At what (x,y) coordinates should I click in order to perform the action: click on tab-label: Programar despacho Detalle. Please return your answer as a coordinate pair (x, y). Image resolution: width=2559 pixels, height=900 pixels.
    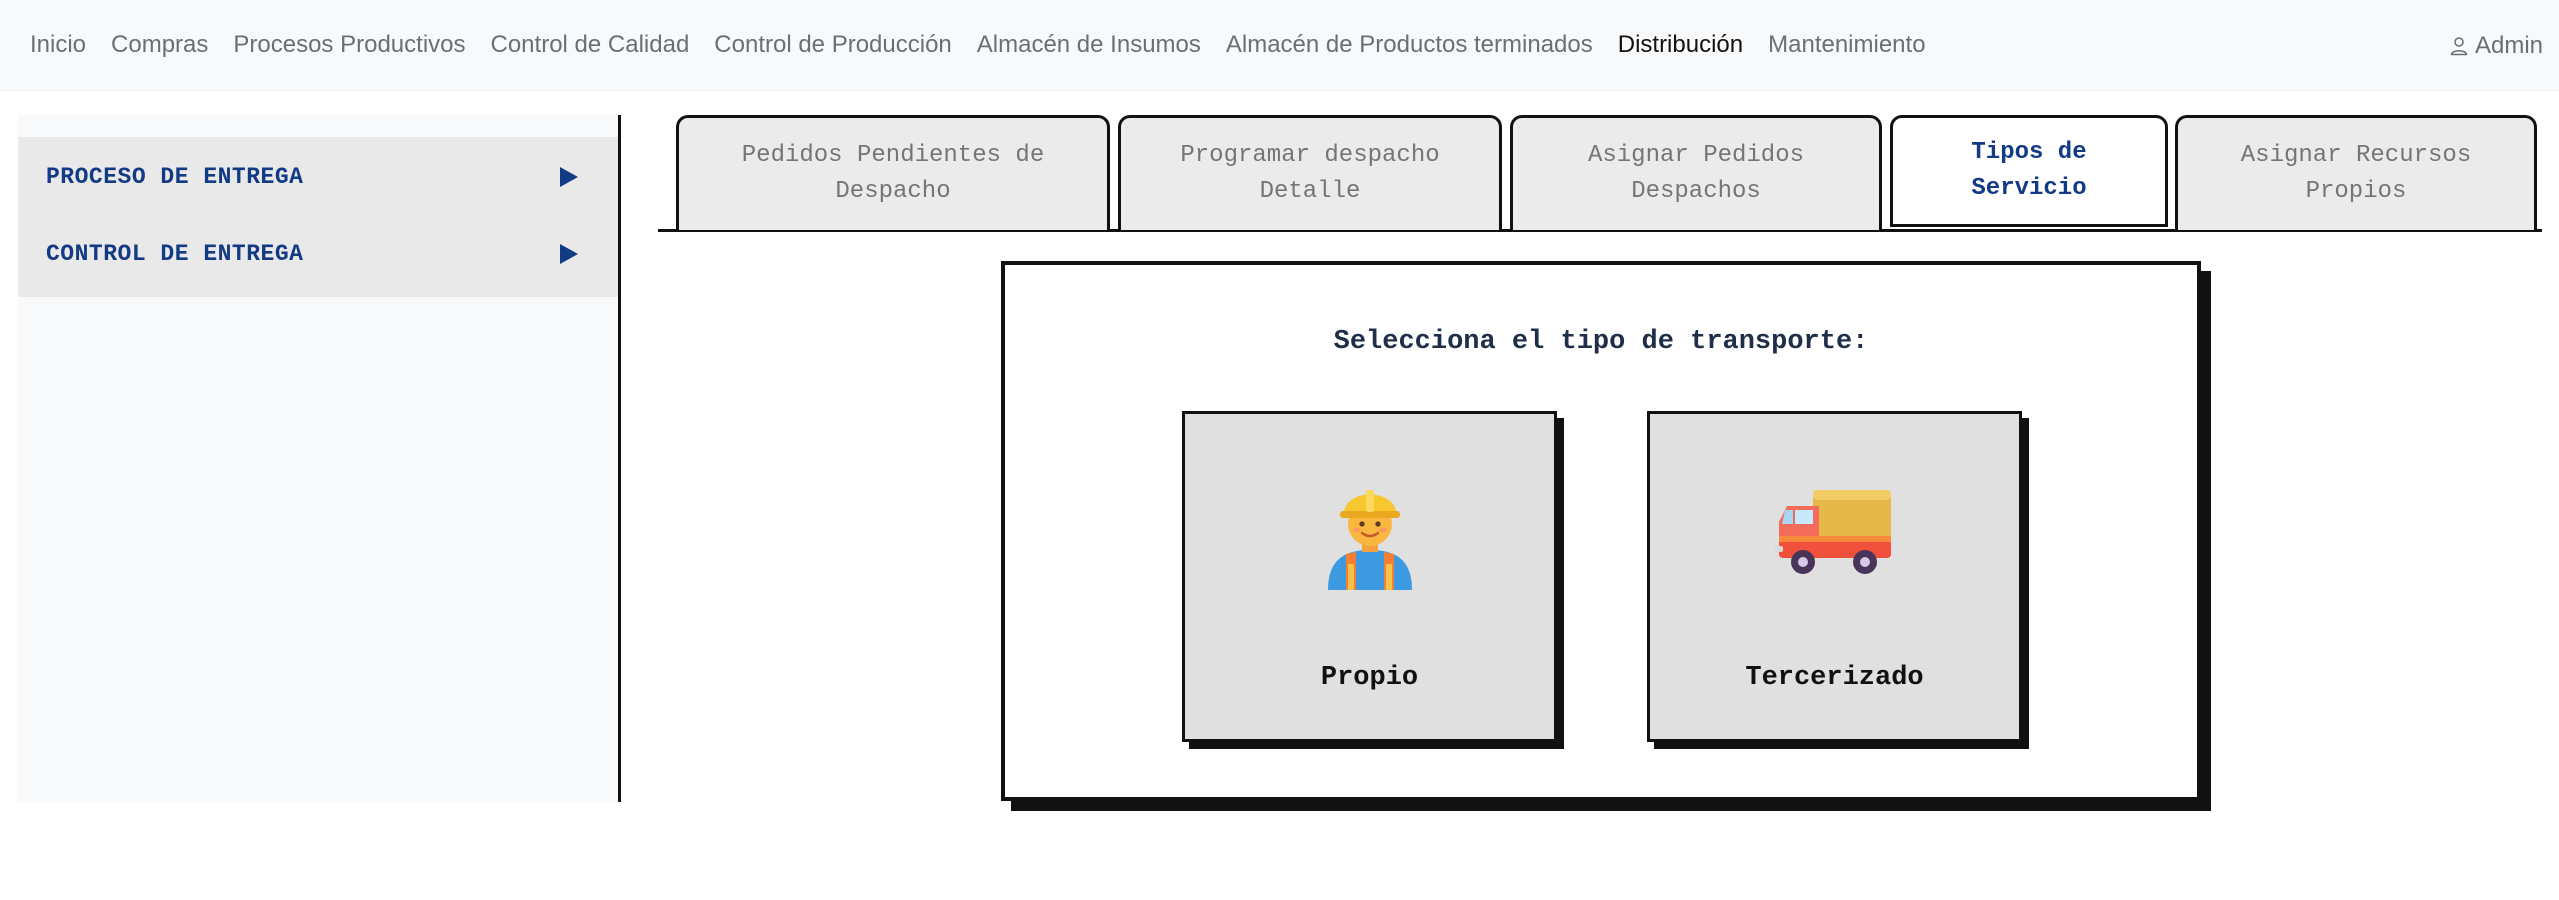
    Looking at the image, I should click on (1310, 173).